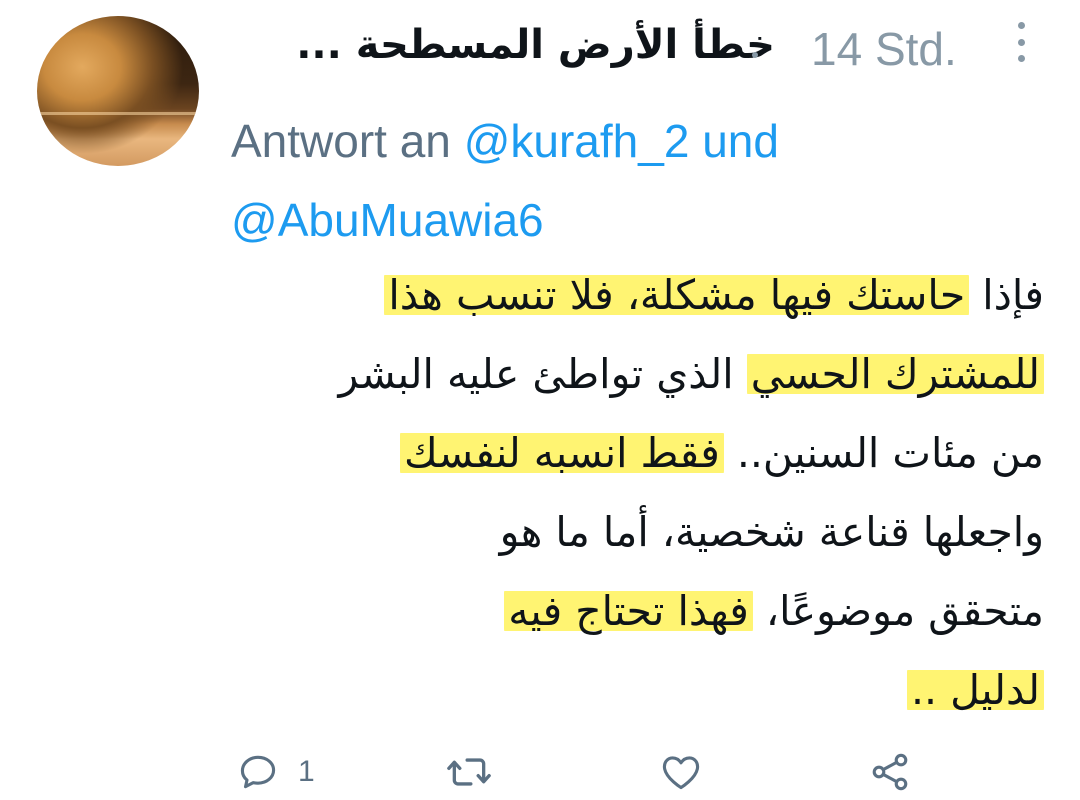 The height and width of the screenshot is (800, 1080). Describe the element at coordinates (884, 49) in the screenshot. I see `timestamp: 14 Std.` at that location.